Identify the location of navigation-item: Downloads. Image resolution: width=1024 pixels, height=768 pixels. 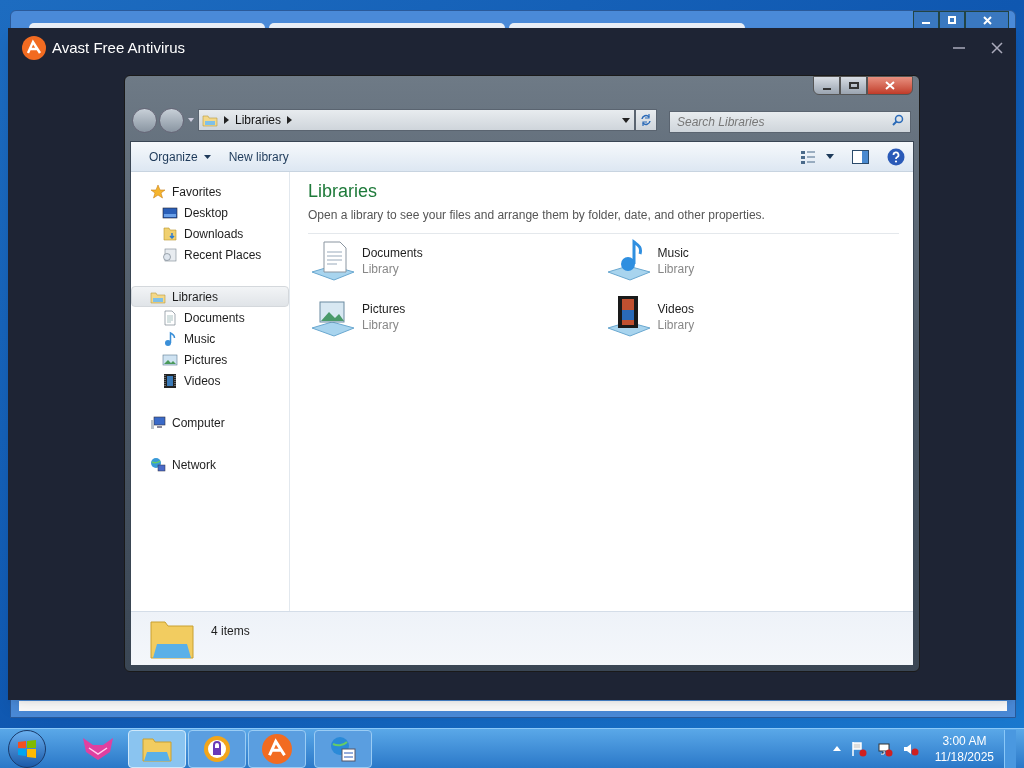
(210, 233).